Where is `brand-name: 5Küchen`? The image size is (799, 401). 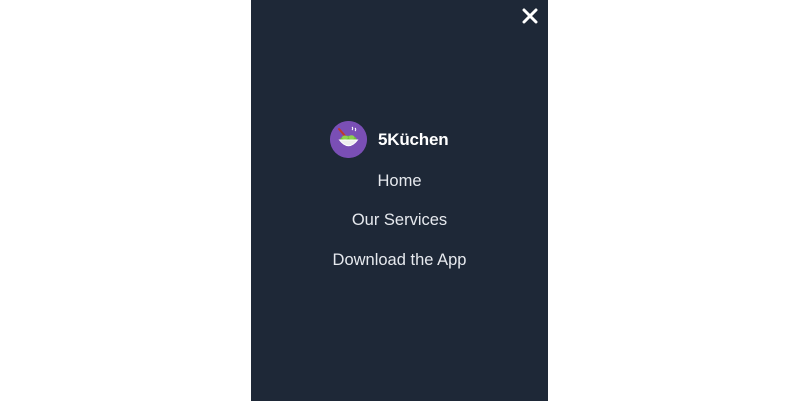
brand-name: 5Küchen is located at coordinates (413, 139).